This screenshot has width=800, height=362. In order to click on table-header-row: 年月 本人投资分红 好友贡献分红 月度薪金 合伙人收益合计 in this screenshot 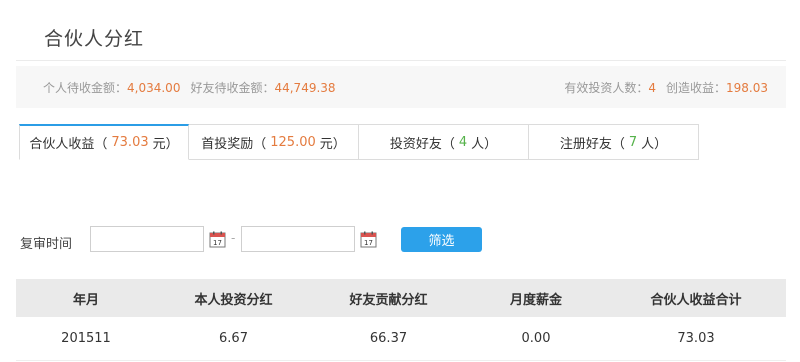, I will do `click(401, 298)`.